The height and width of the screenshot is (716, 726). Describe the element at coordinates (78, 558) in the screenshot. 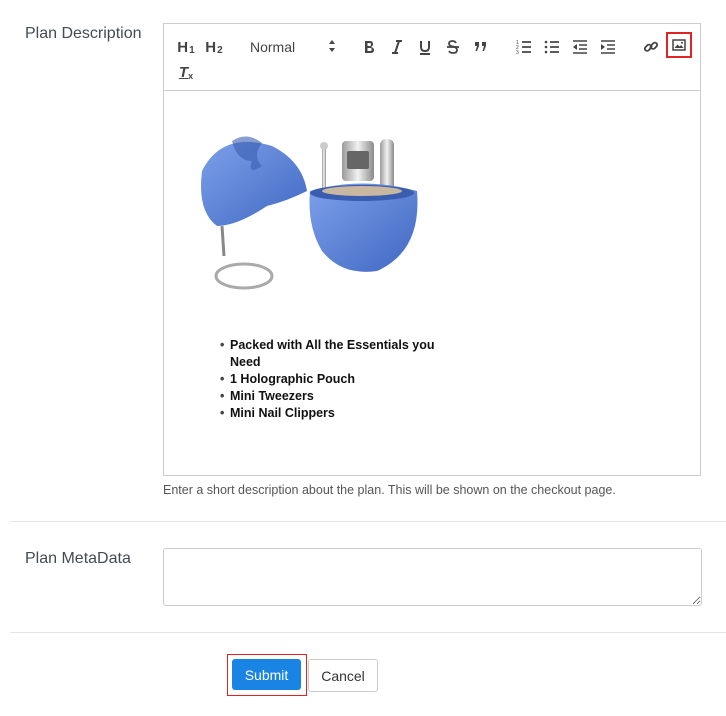

I see `plan-metadata-label: Plan MetaData` at that location.